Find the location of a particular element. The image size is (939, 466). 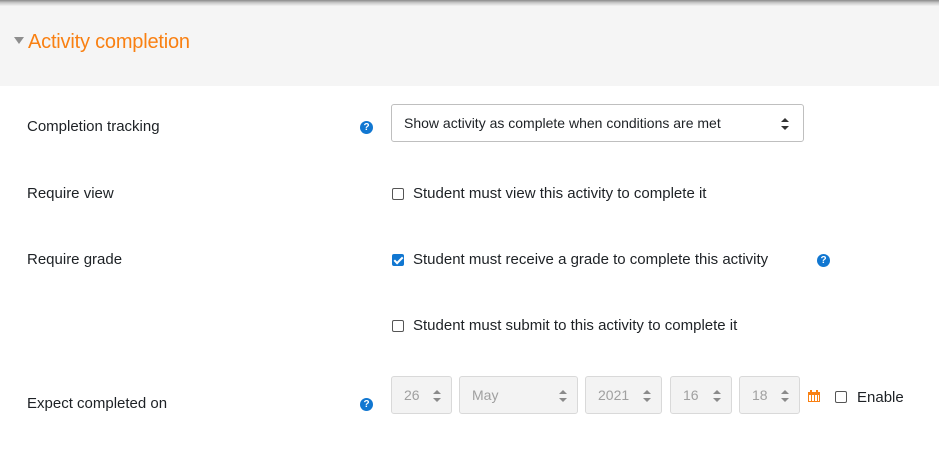

month-select: May is located at coordinates (518, 395).